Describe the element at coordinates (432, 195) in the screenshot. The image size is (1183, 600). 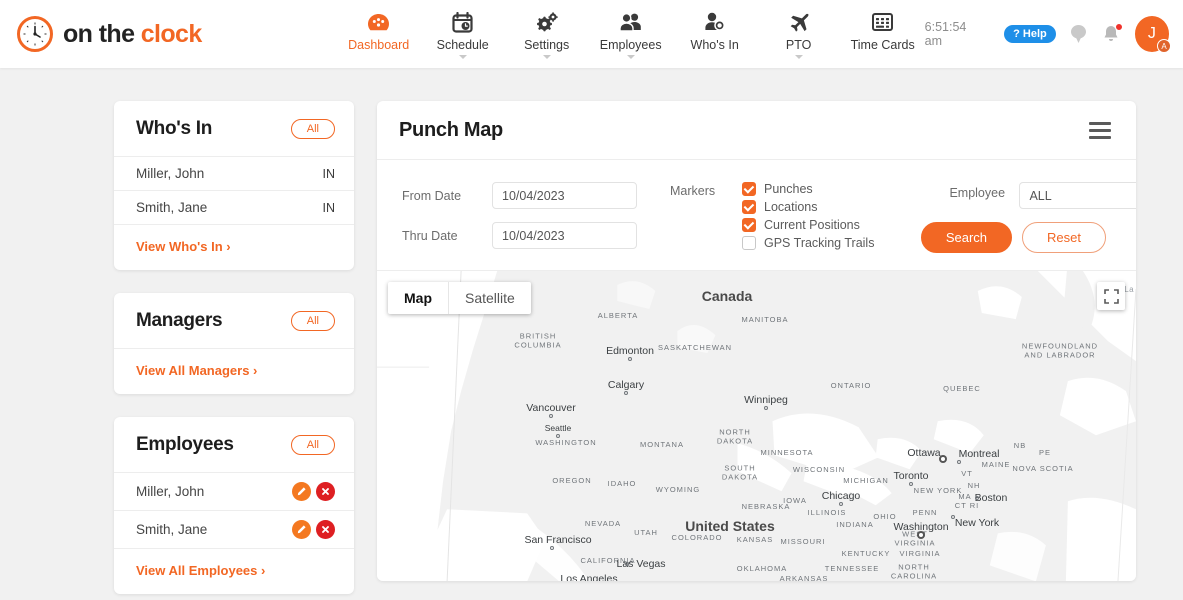
I see `from-date-label: From Date` at that location.